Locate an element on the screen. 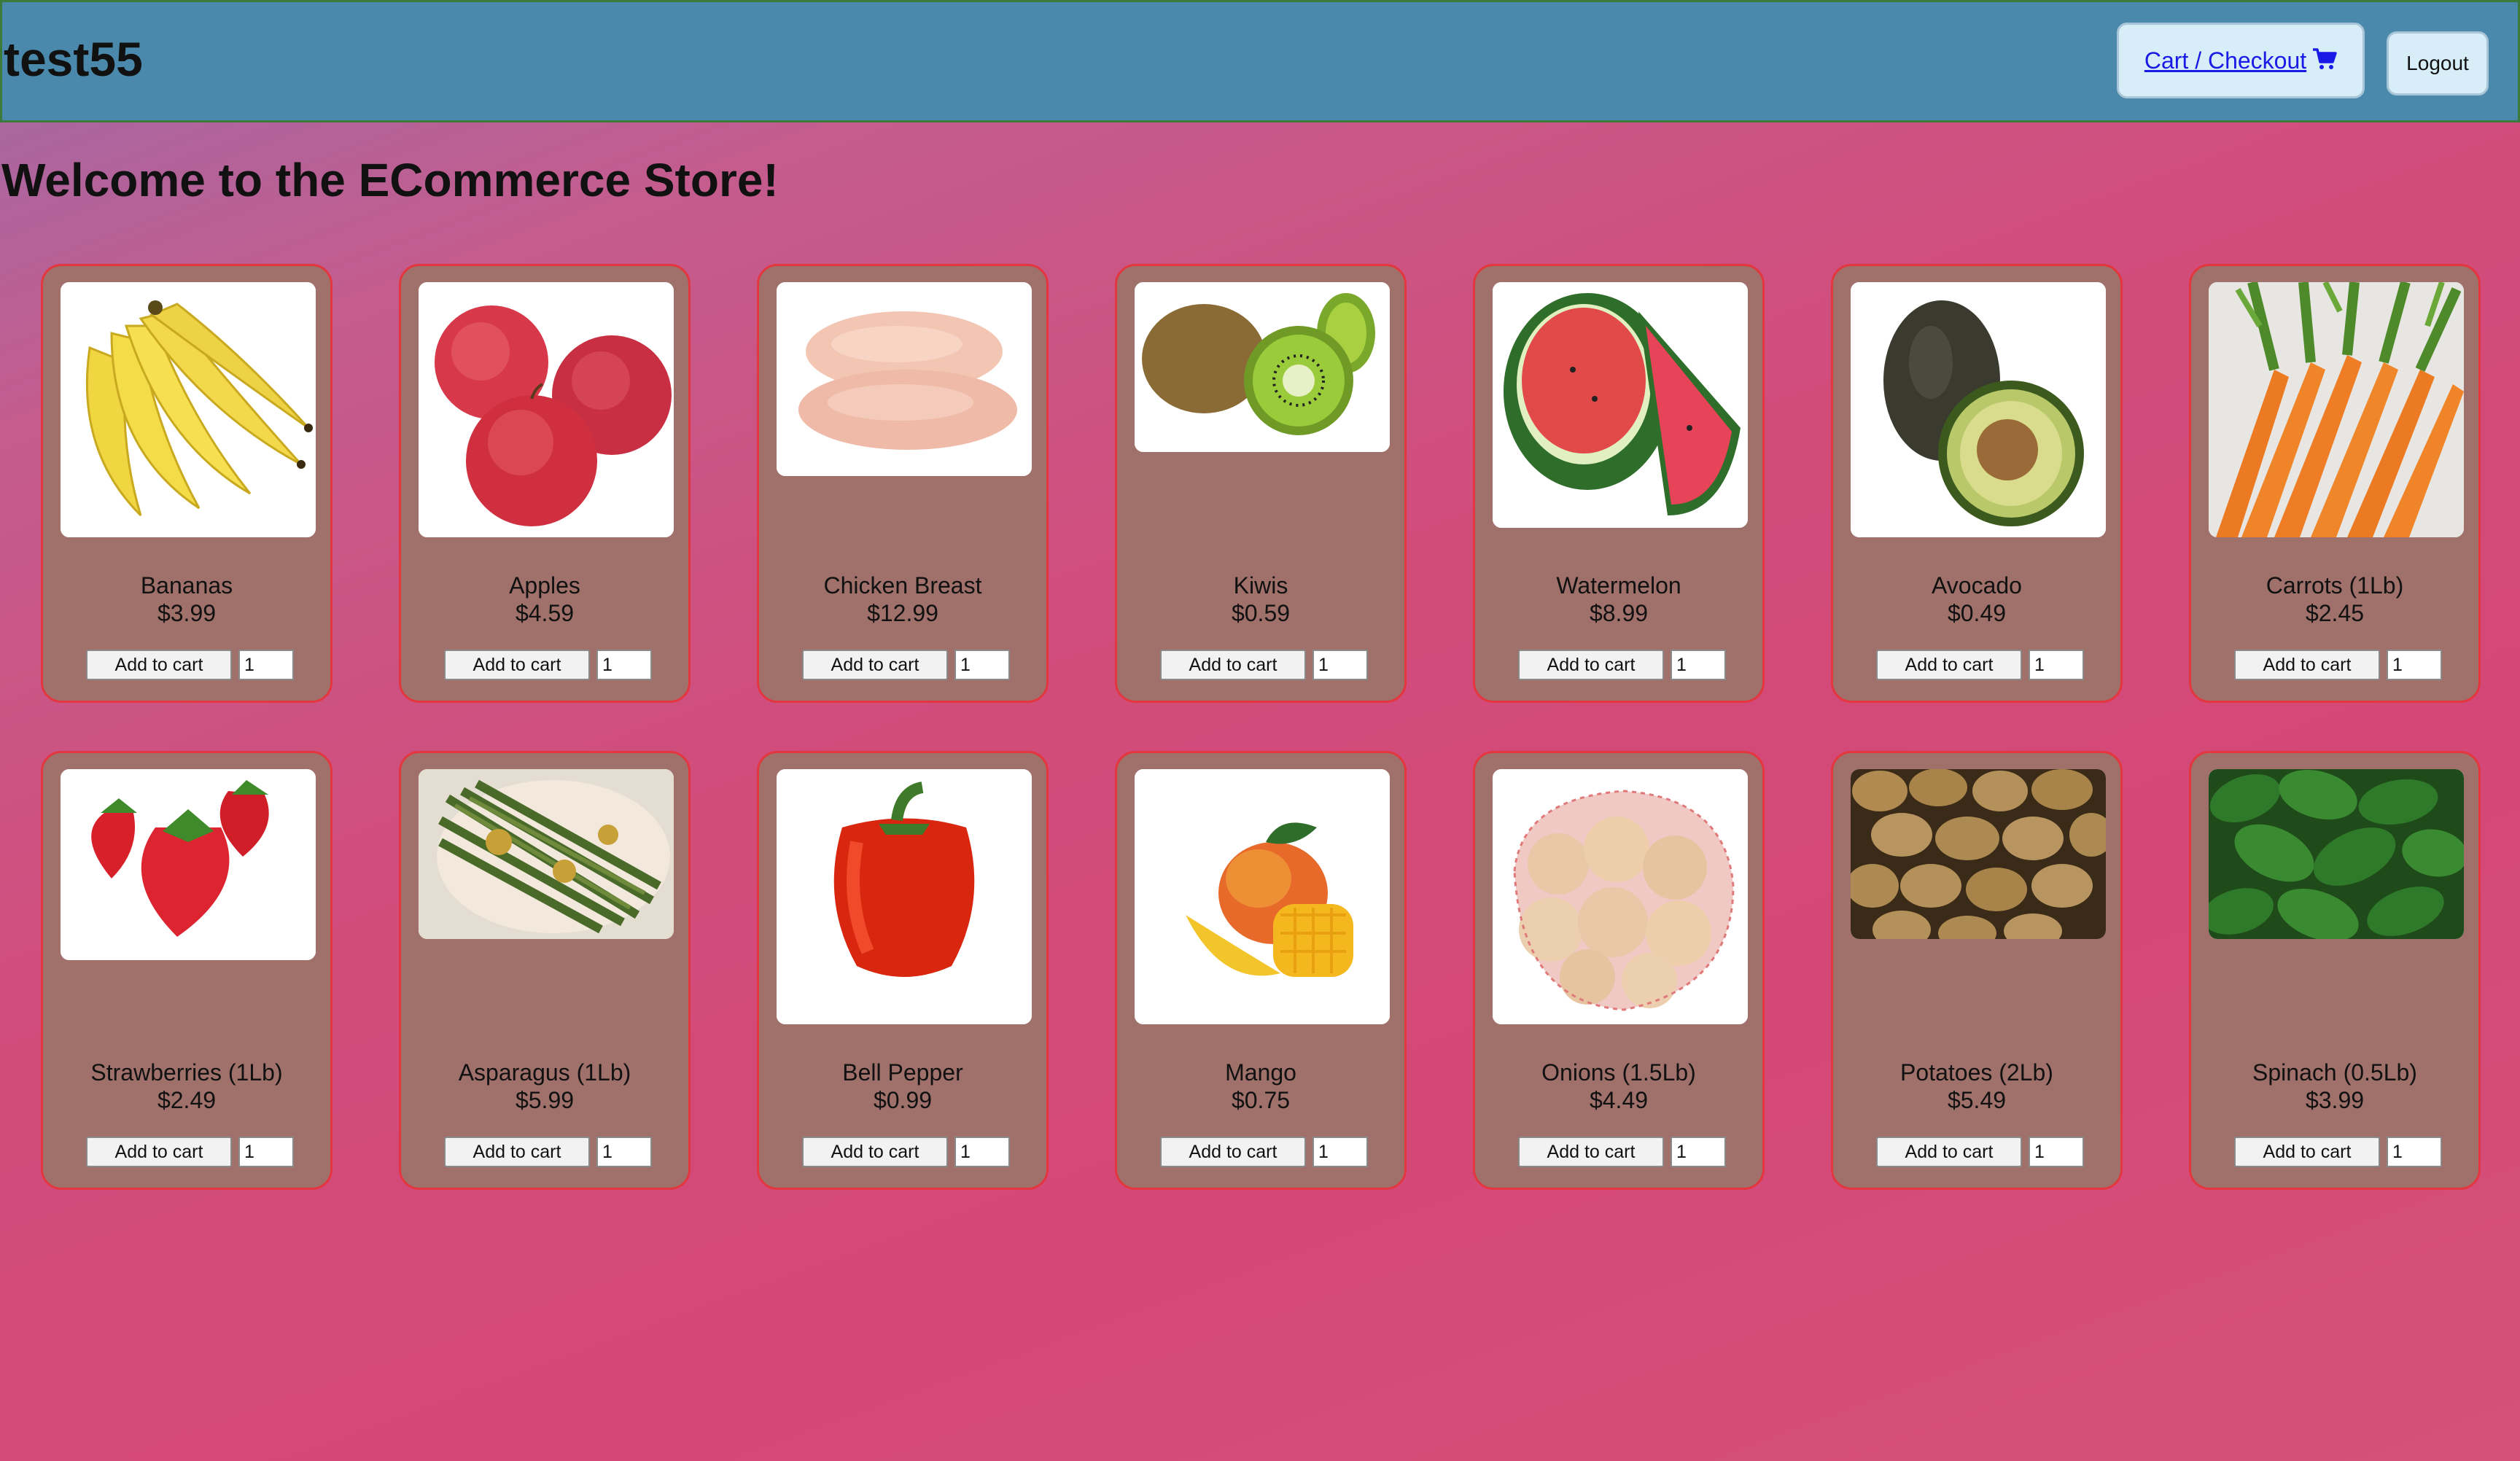  top-navbar: test55 Cart / Checkout Logout is located at coordinates (1260, 61).